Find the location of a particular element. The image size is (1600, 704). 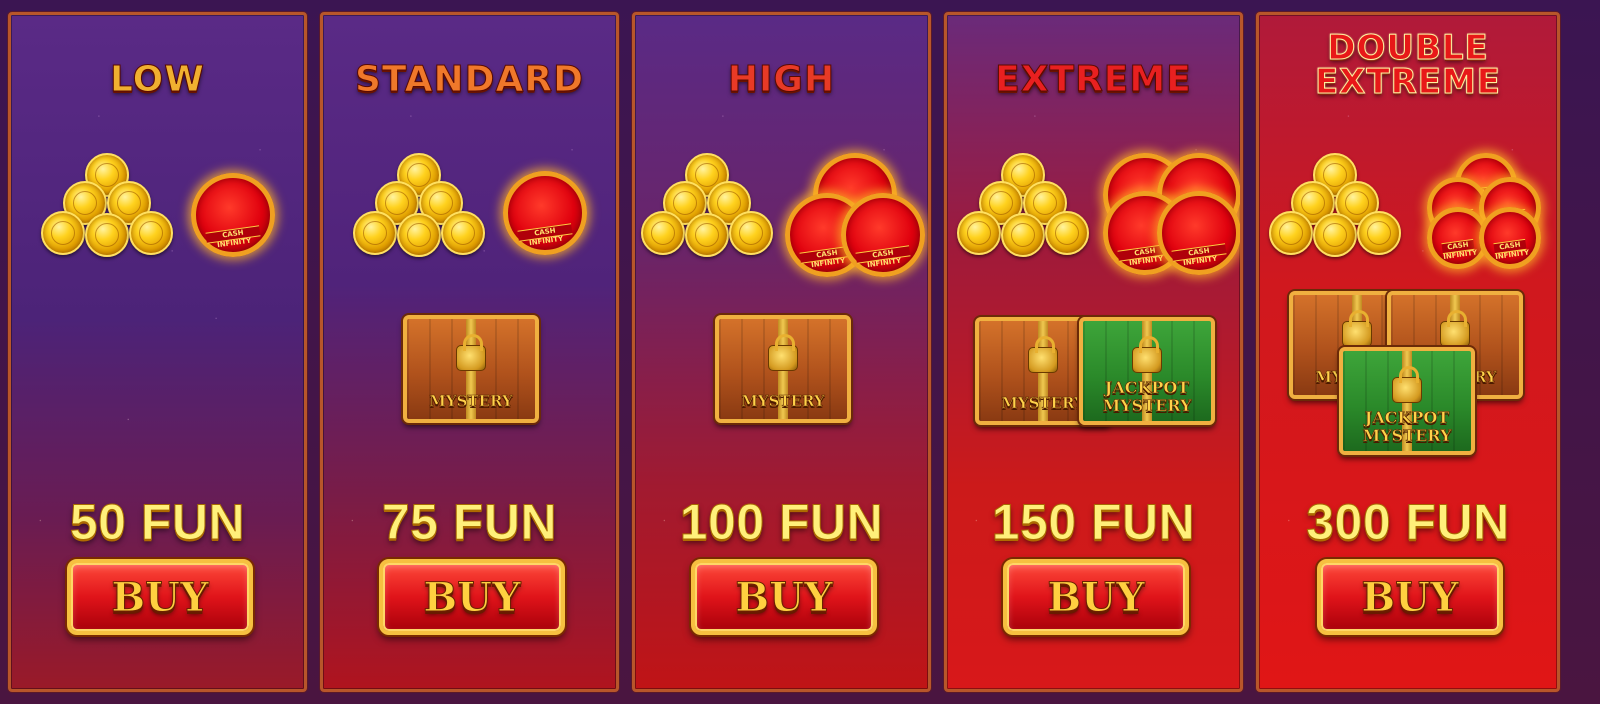

tier-title: DOUBLE EXTREME is located at coordinates (1408, 65).